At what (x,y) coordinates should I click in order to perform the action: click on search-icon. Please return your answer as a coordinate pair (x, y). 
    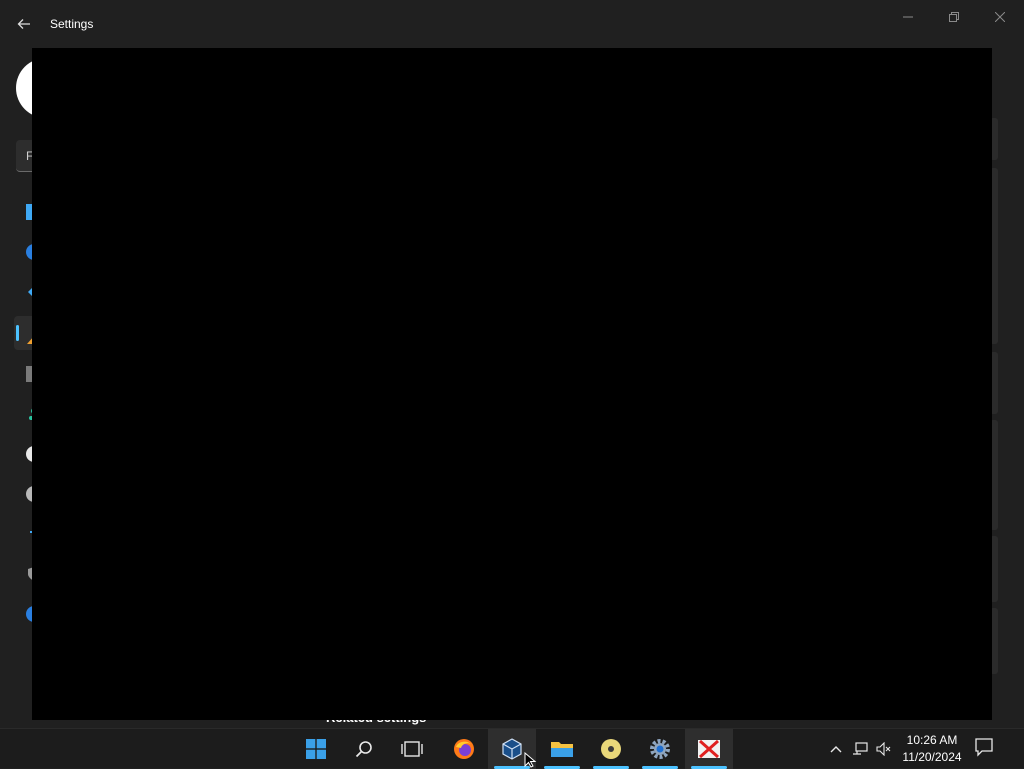
    Looking at the image, I should click on (363, 749).